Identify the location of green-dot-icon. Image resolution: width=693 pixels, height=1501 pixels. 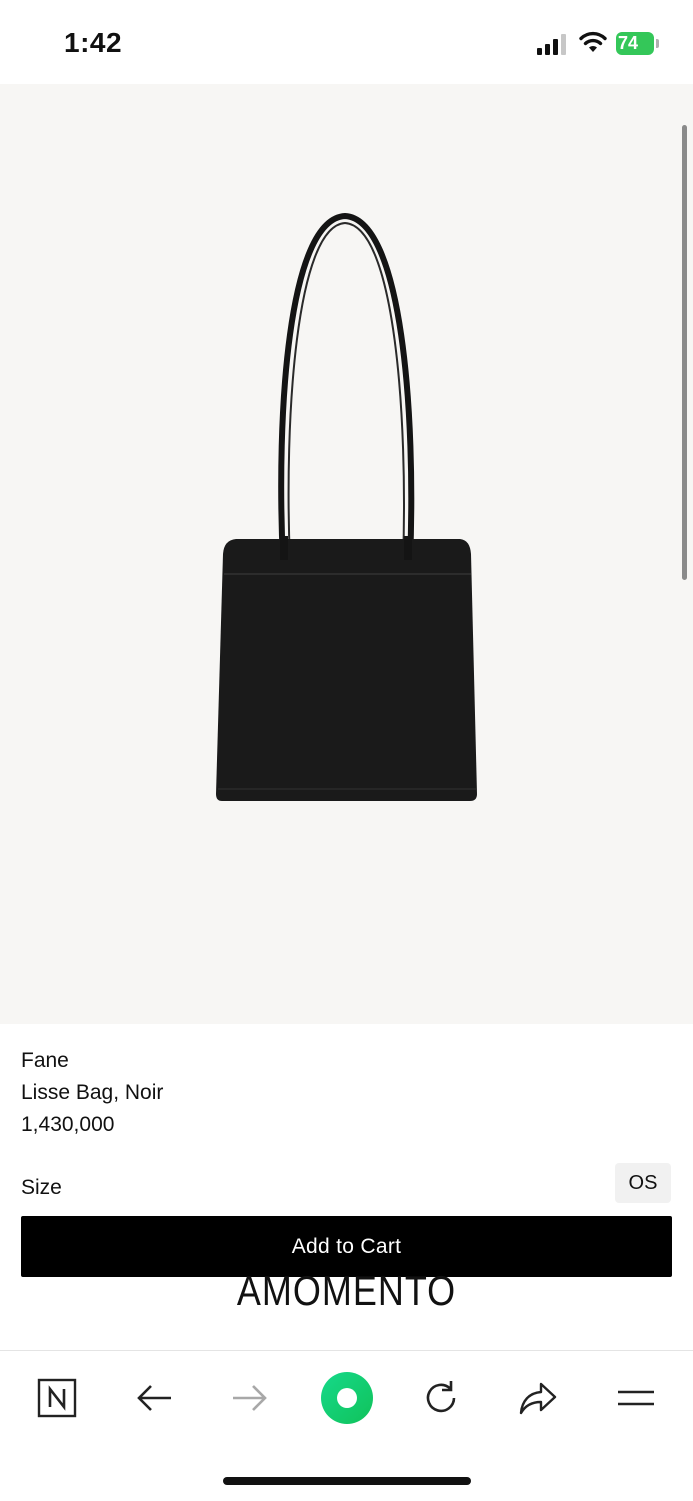
(347, 1398).